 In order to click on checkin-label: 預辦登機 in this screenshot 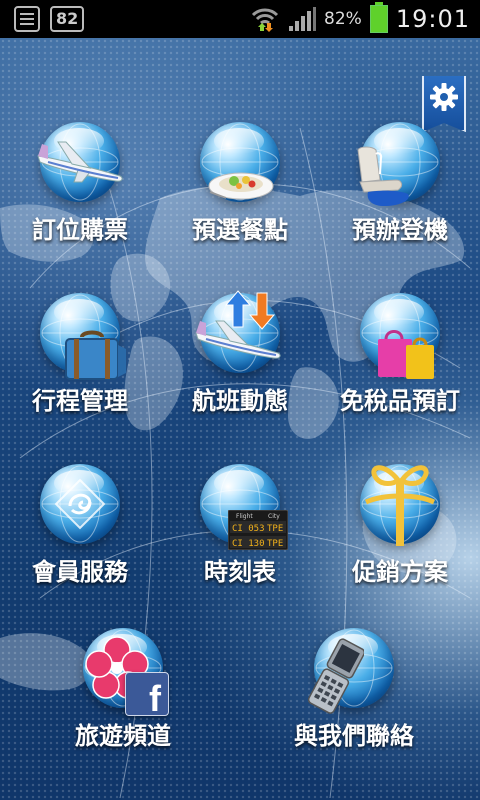, I will do `click(400, 230)`.